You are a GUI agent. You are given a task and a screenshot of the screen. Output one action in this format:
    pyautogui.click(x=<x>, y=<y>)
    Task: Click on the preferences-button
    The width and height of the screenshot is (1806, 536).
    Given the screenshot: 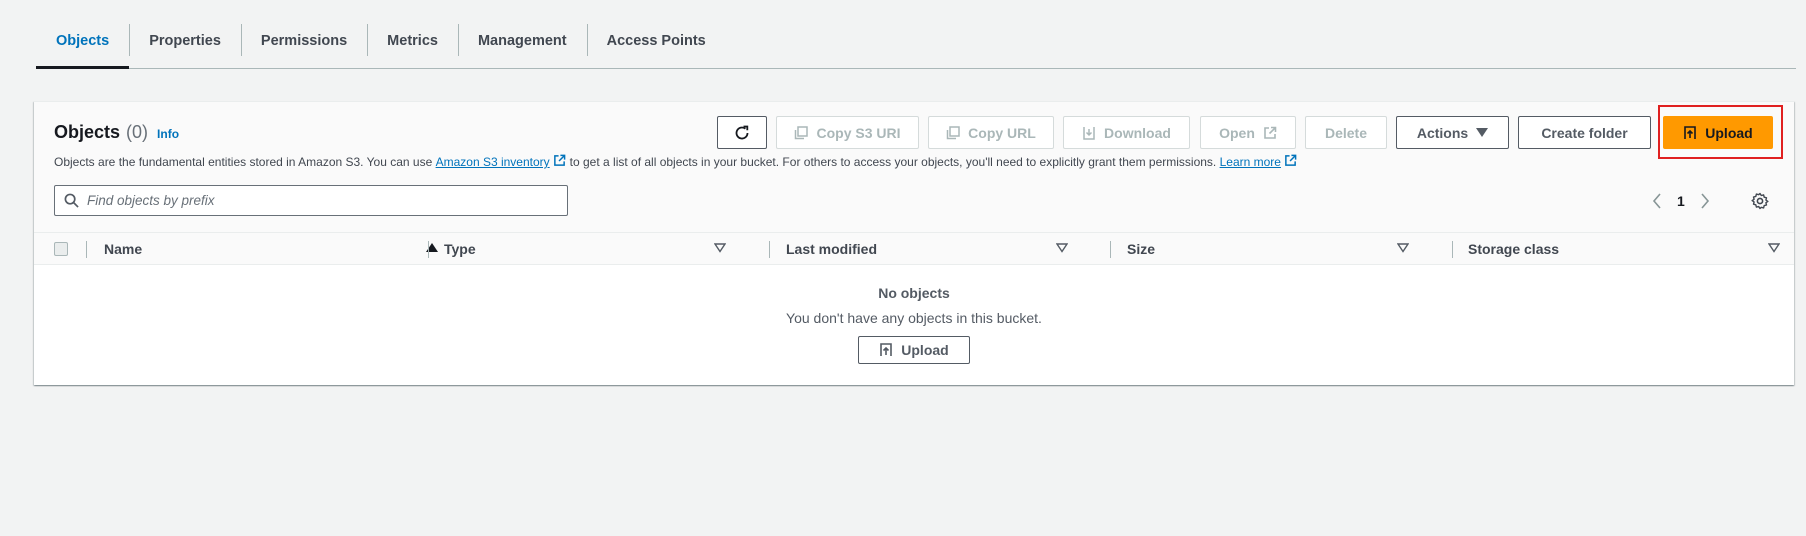 What is the action you would take?
    pyautogui.click(x=1760, y=203)
    